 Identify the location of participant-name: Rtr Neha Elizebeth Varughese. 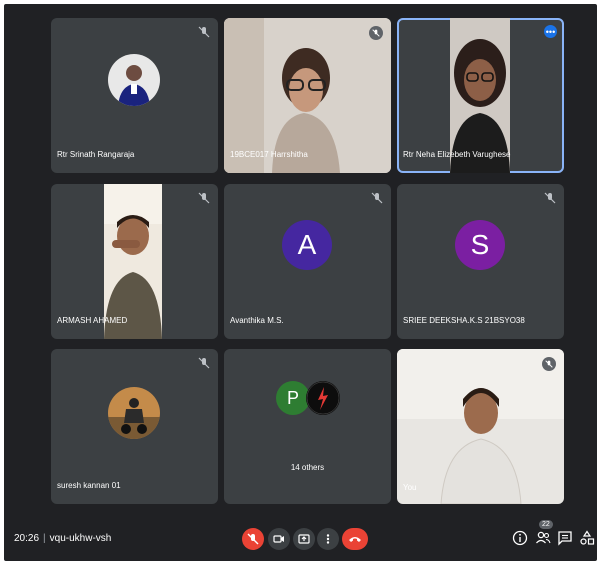
(457, 154).